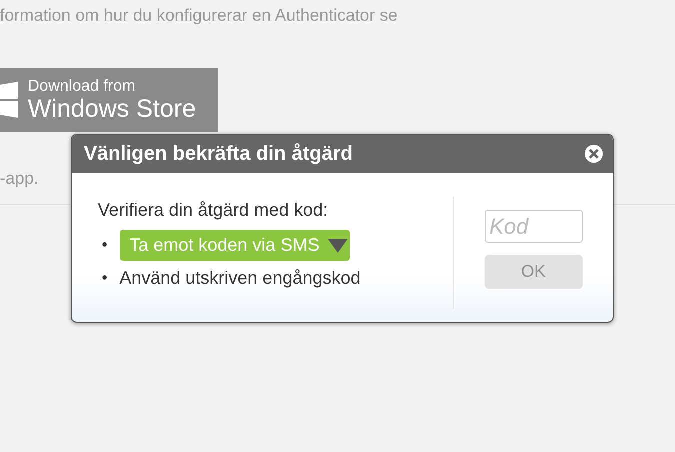  What do you see at coordinates (9, 100) in the screenshot?
I see `windows-logo-icon` at bounding box center [9, 100].